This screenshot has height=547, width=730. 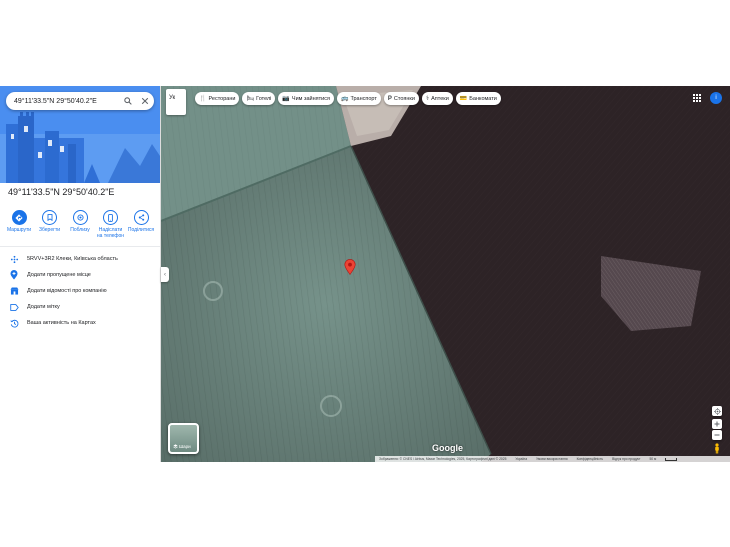 I want to click on search-input, so click(x=64, y=101).